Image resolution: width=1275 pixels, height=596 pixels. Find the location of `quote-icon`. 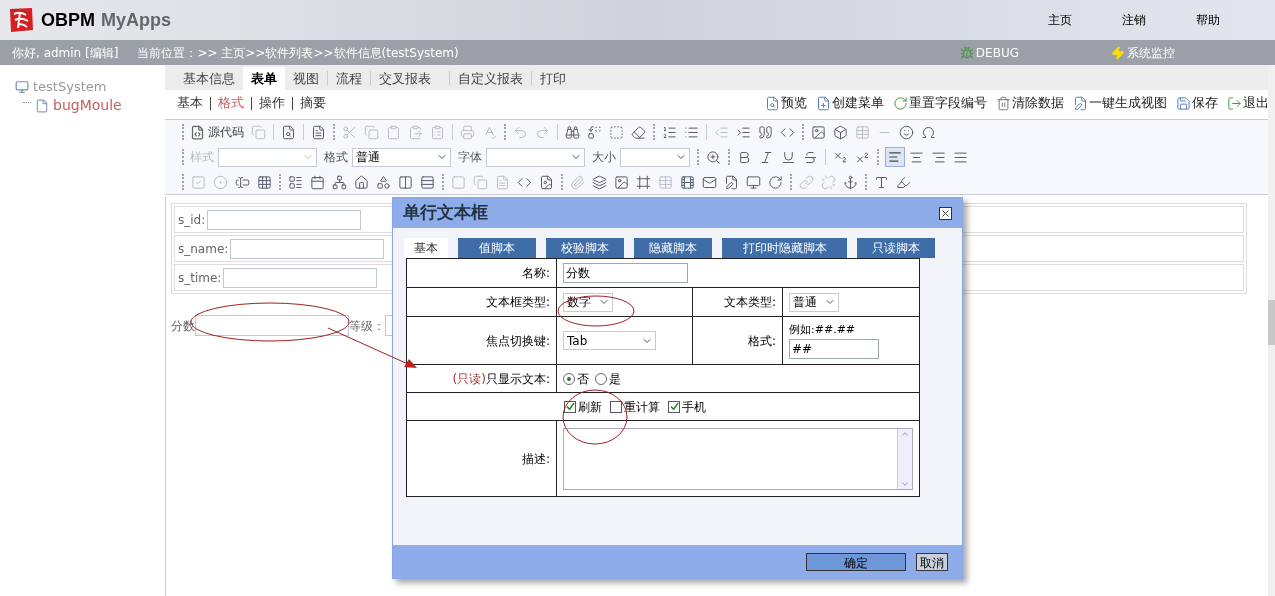

quote-icon is located at coordinates (765, 132).